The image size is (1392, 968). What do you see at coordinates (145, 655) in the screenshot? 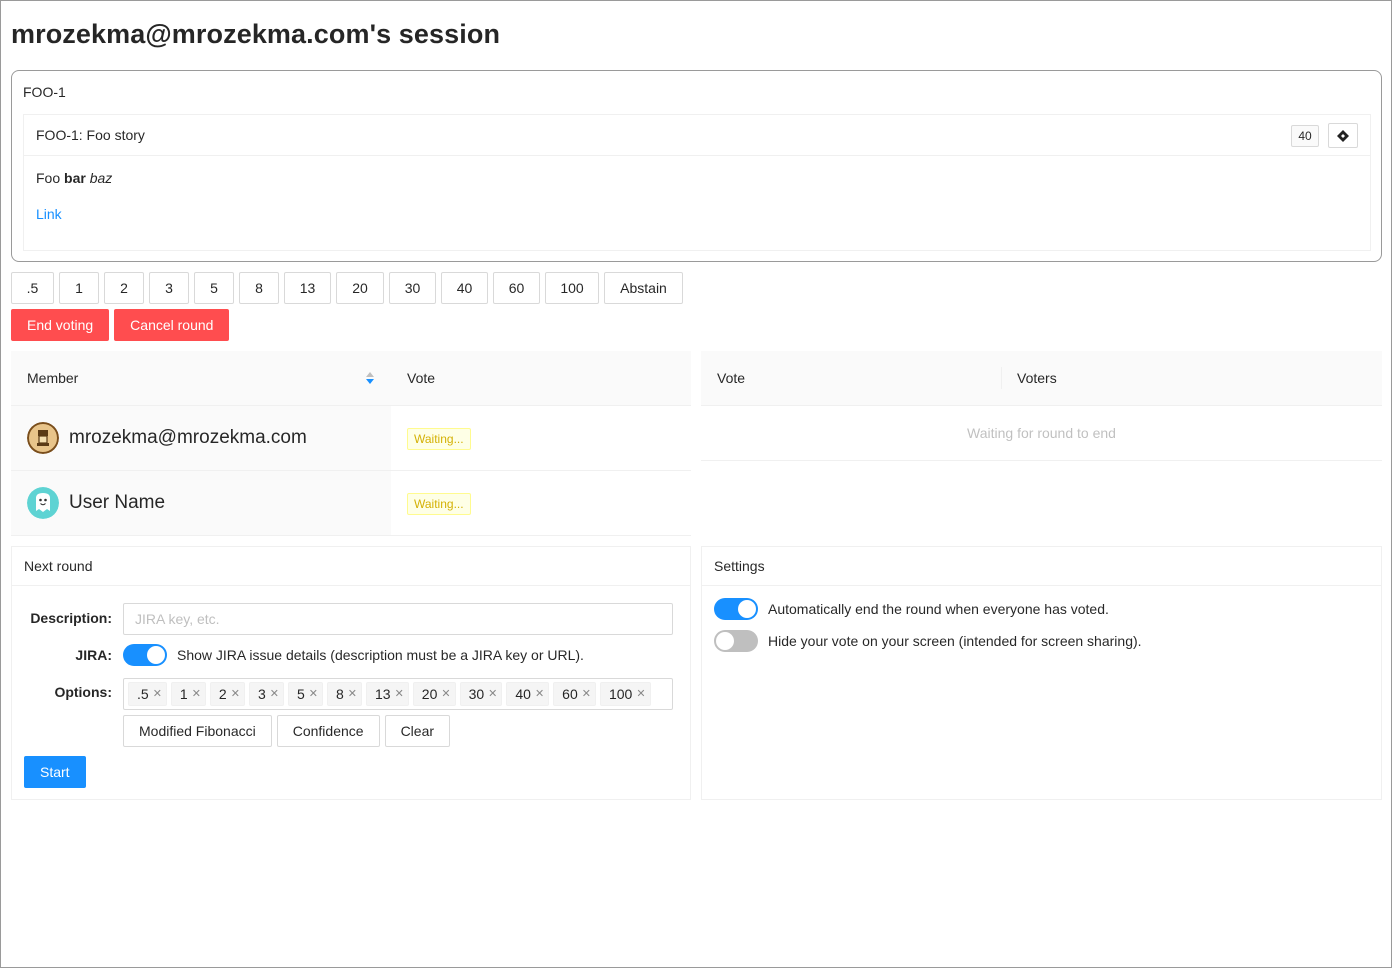
I see `jira-toggle` at bounding box center [145, 655].